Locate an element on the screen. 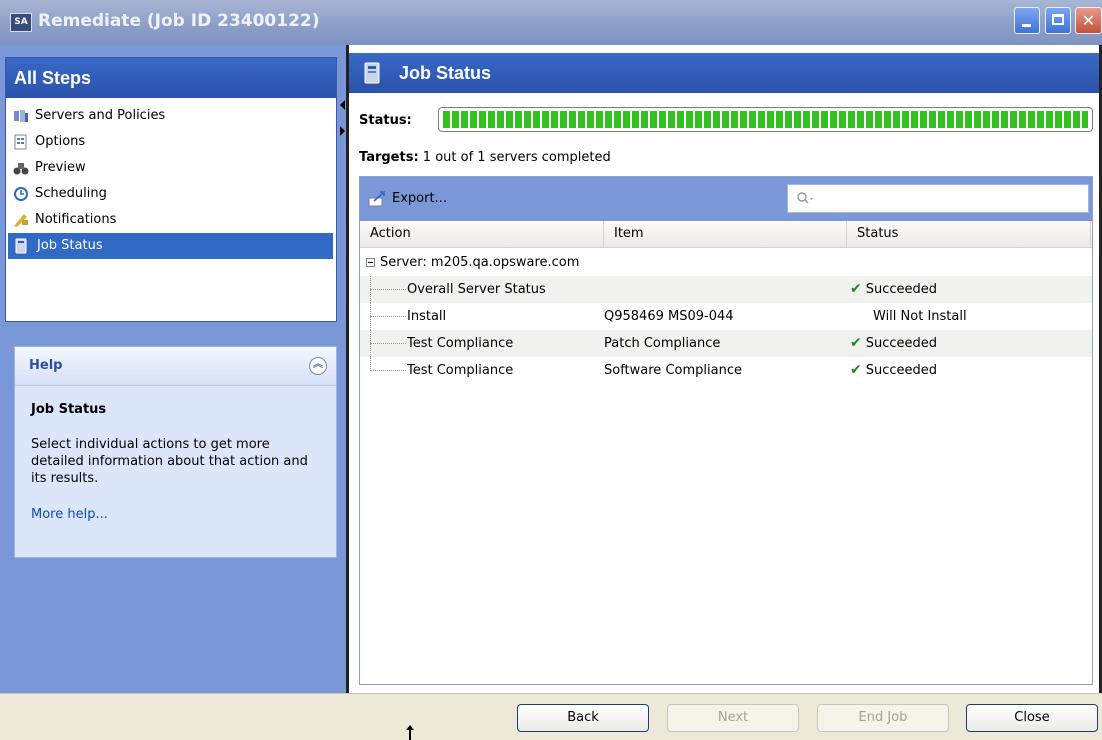 The height and width of the screenshot is (740, 1102). binoculars-icon is located at coordinates (21, 169).